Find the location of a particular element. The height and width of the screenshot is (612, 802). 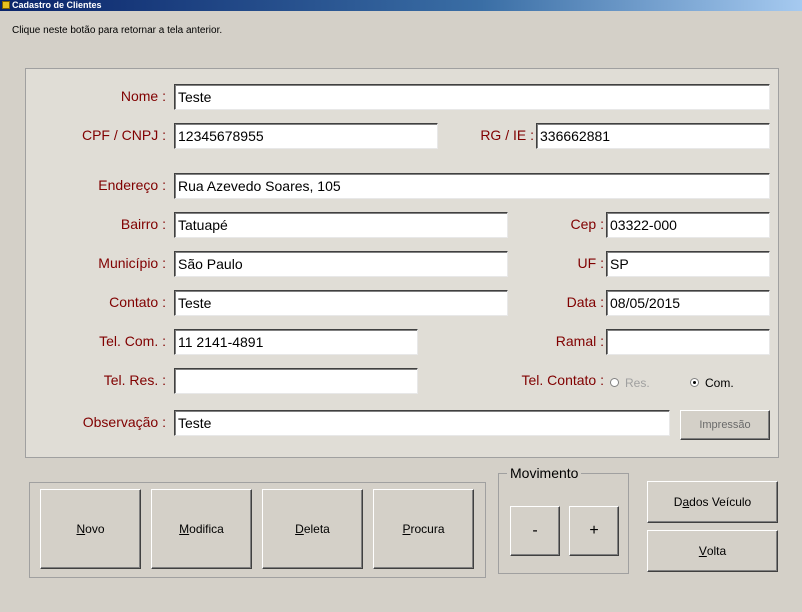

radio-com-label: Com. is located at coordinates (719, 383).